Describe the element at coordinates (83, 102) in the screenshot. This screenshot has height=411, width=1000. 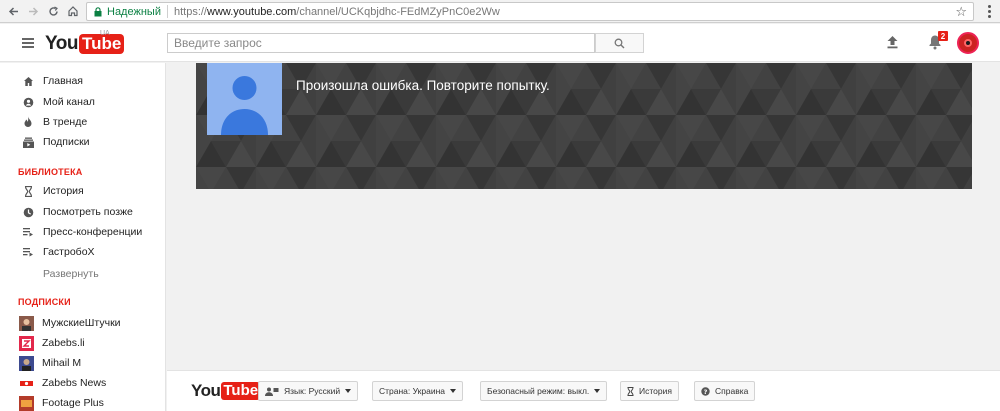
I see `sidebar-item-my-channel: Мой канал` at that location.